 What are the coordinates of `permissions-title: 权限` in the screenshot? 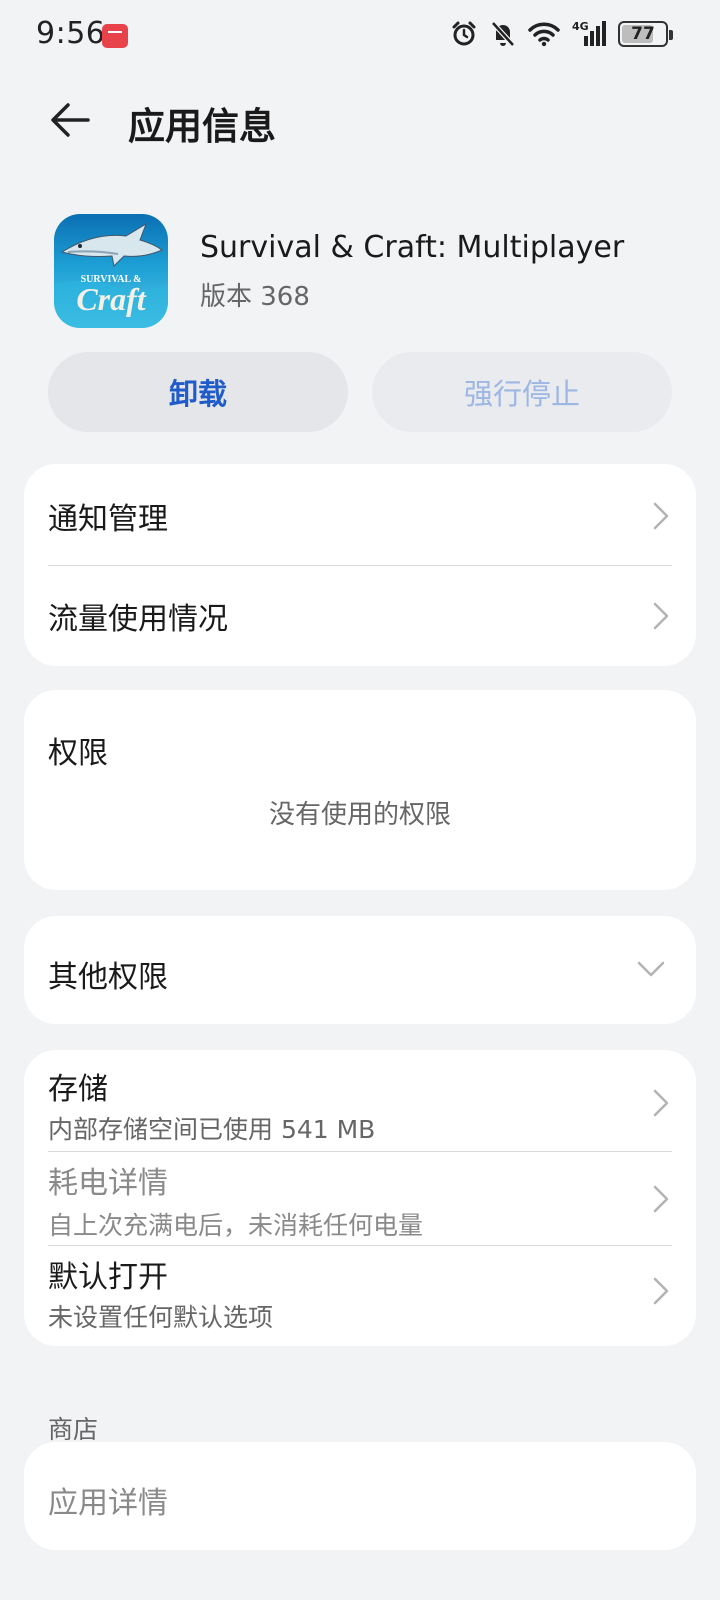 It's located at (78, 753).